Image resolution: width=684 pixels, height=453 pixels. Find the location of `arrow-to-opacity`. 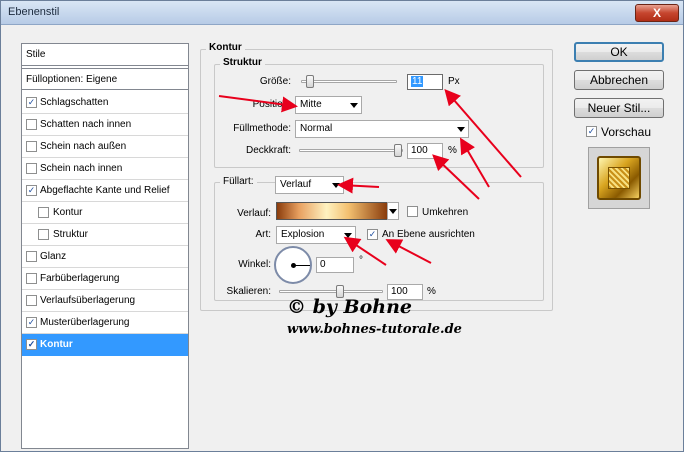

arrow-to-opacity is located at coordinates (456, 177).